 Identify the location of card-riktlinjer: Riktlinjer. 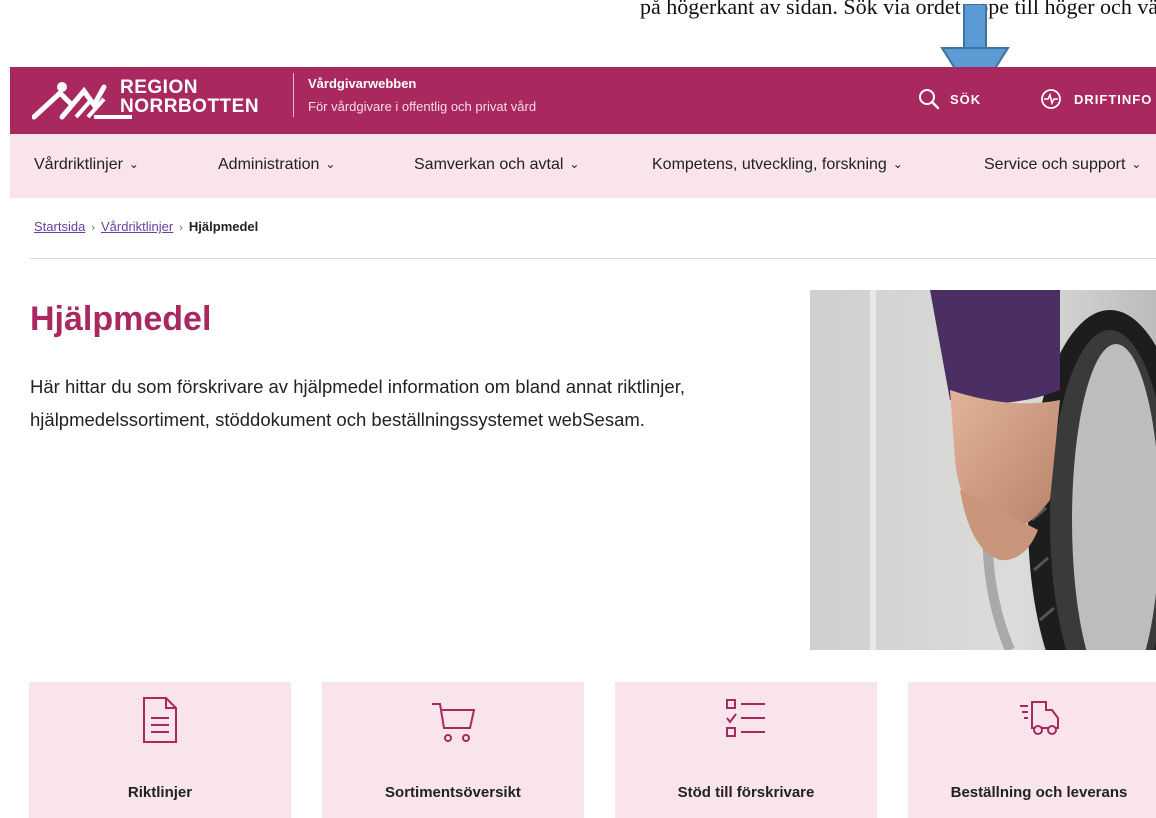
(160, 750).